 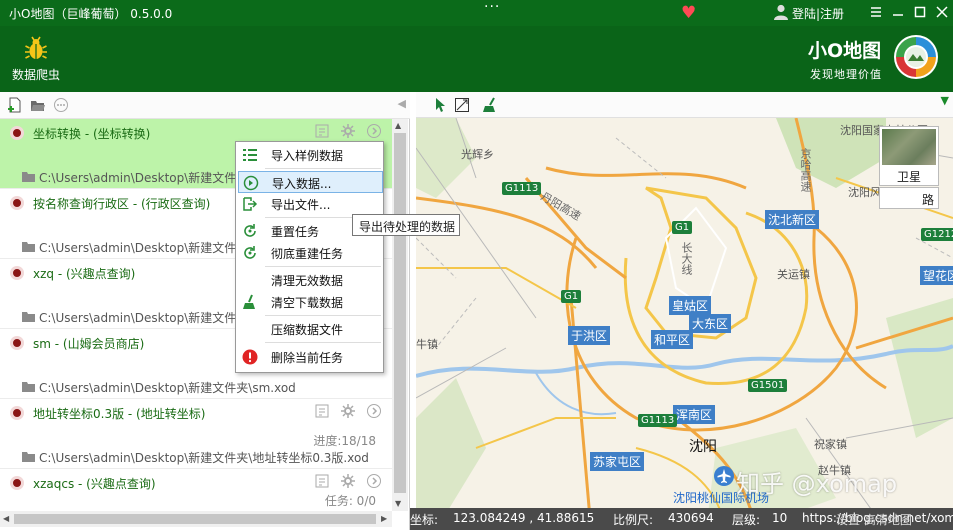 What do you see at coordinates (344, 441) in the screenshot?
I see `task-progress: 进度:18/18` at bounding box center [344, 441].